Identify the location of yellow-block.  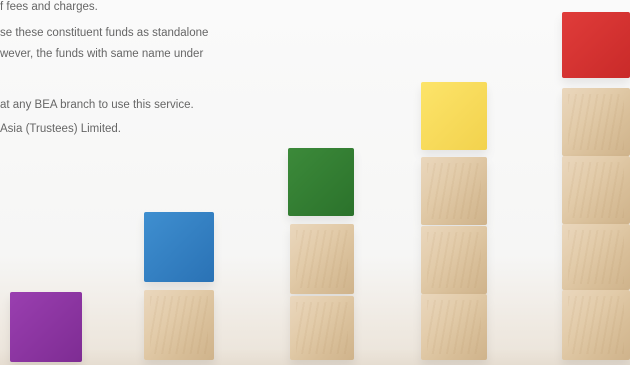
(454, 116).